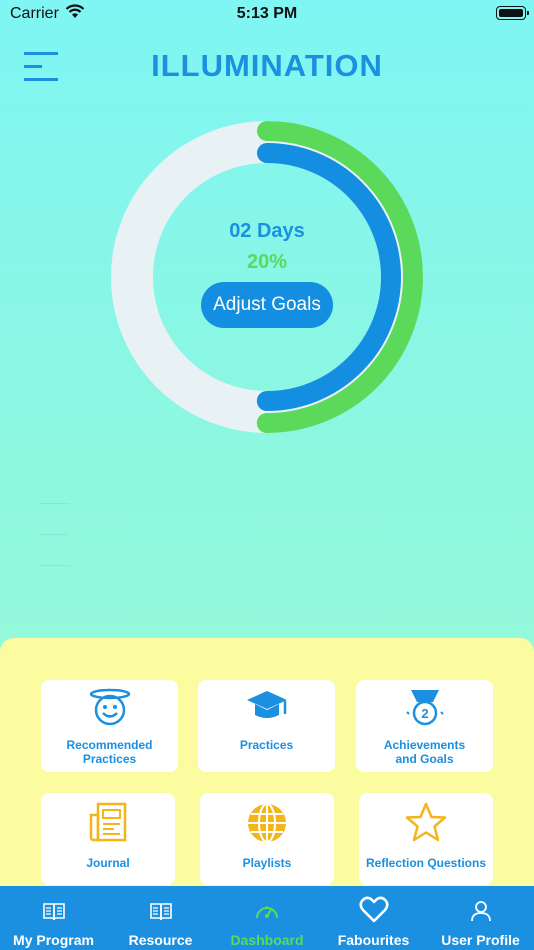  I want to click on app-title: ILLUMINATION, so click(267, 65).